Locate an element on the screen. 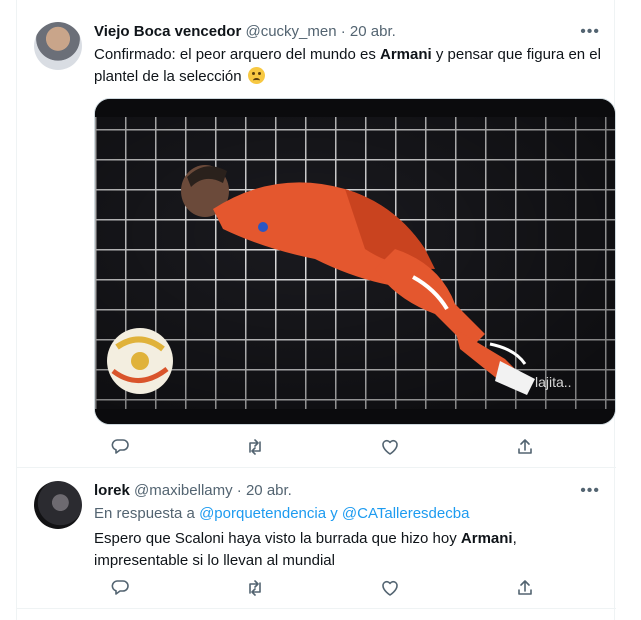 This screenshot has width=641, height=620. reply-conjunction: y is located at coordinates (334, 513).